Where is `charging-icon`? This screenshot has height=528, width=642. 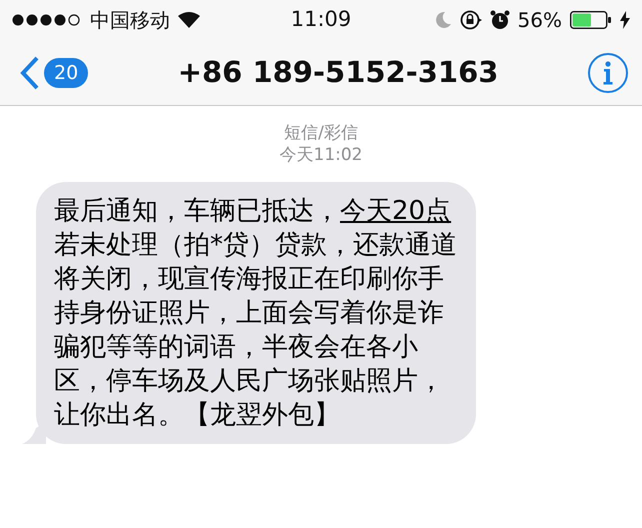
charging-icon is located at coordinates (625, 20).